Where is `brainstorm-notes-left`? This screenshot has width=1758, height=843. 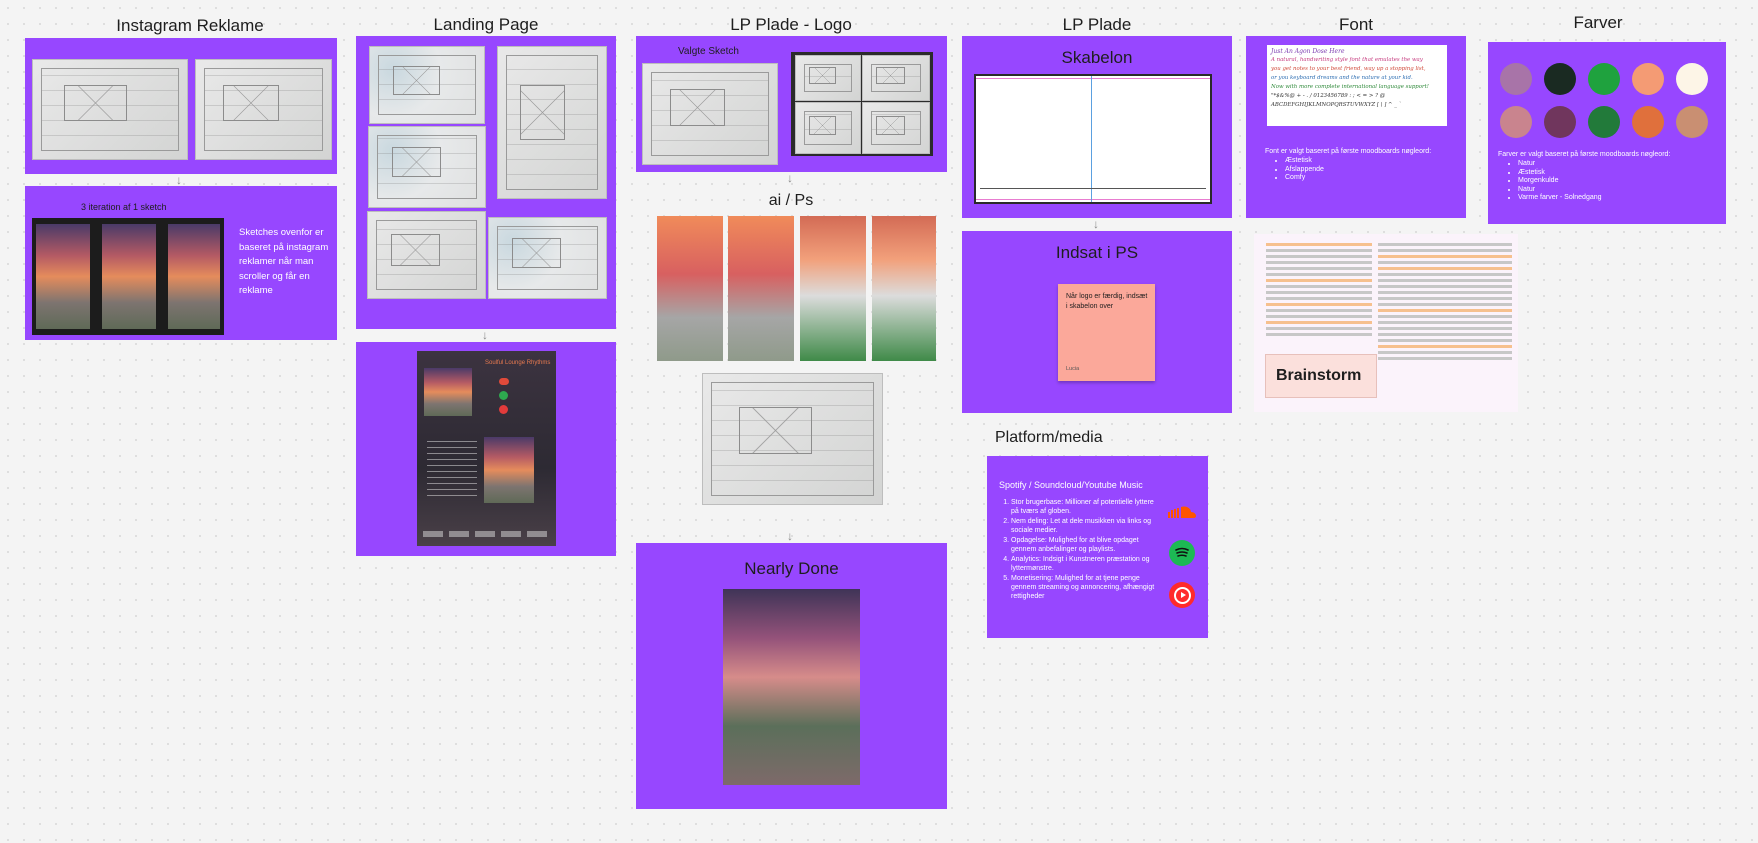 brainstorm-notes-left is located at coordinates (1319, 289).